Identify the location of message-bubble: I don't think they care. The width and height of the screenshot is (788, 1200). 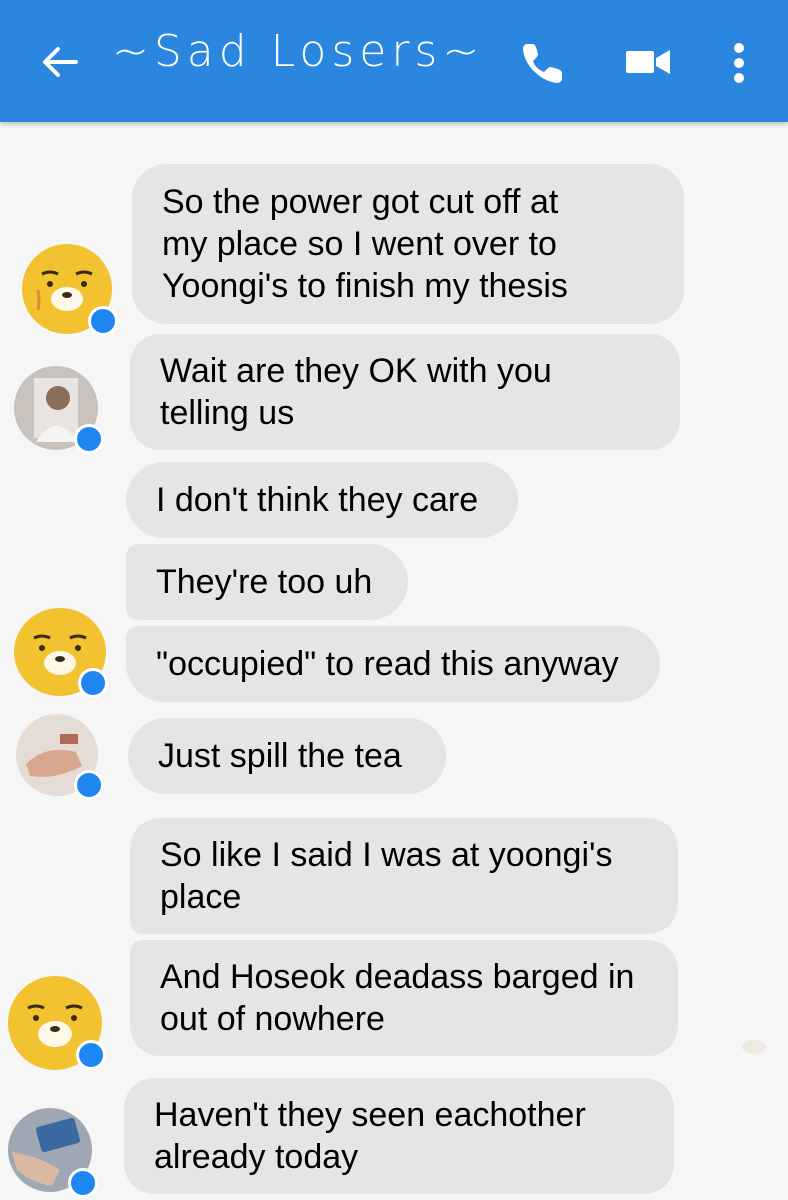
(322, 500).